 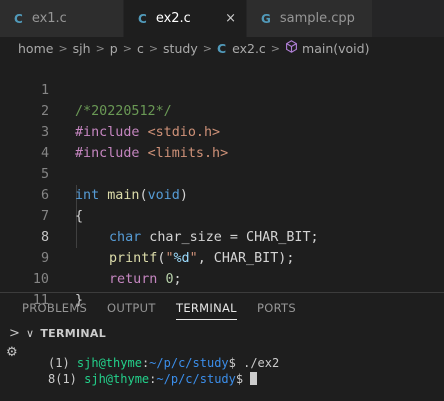 What do you see at coordinates (222, 110) in the screenshot?
I see `code-line-2: 2 #include <stdio.h>` at bounding box center [222, 110].